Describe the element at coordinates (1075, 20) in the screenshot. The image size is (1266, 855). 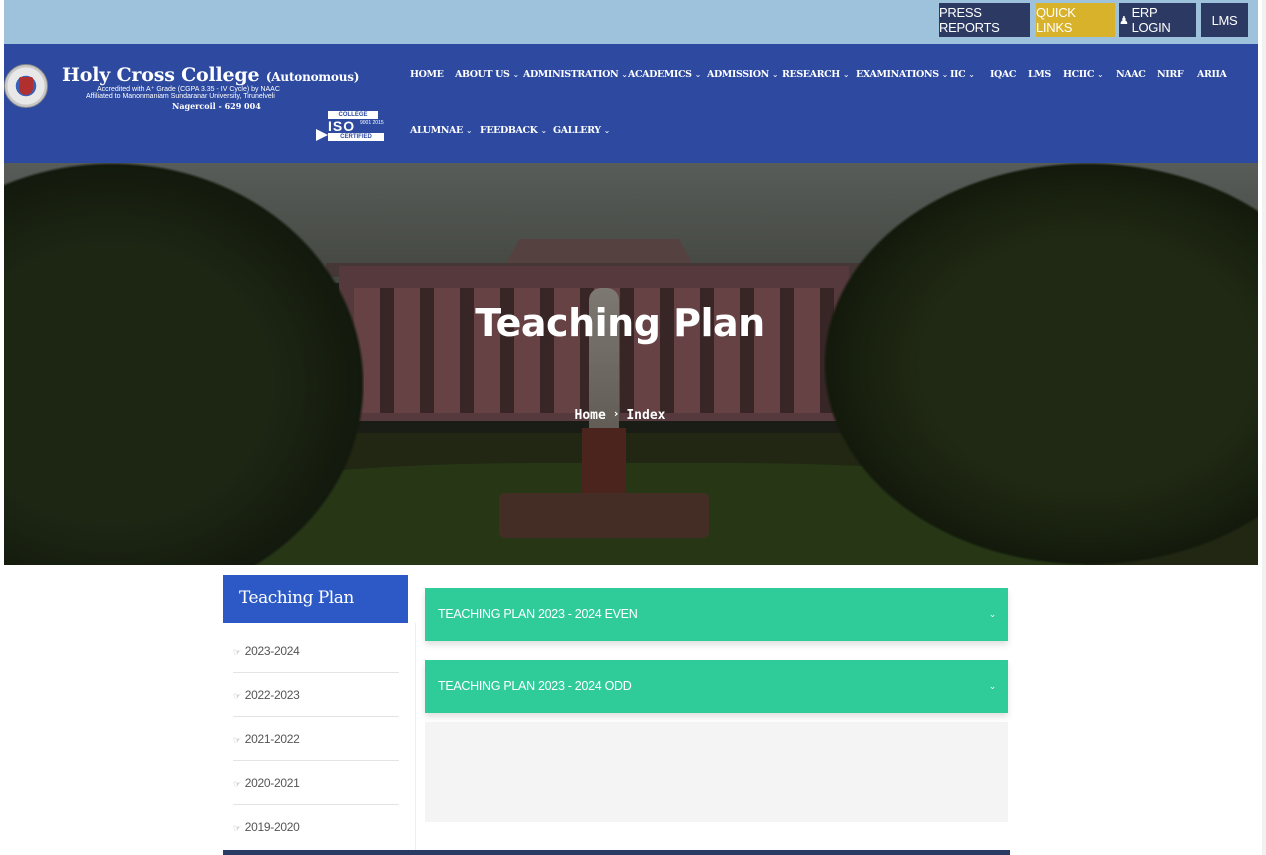
I see `quick-links-button: QUICK LINKS` at that location.